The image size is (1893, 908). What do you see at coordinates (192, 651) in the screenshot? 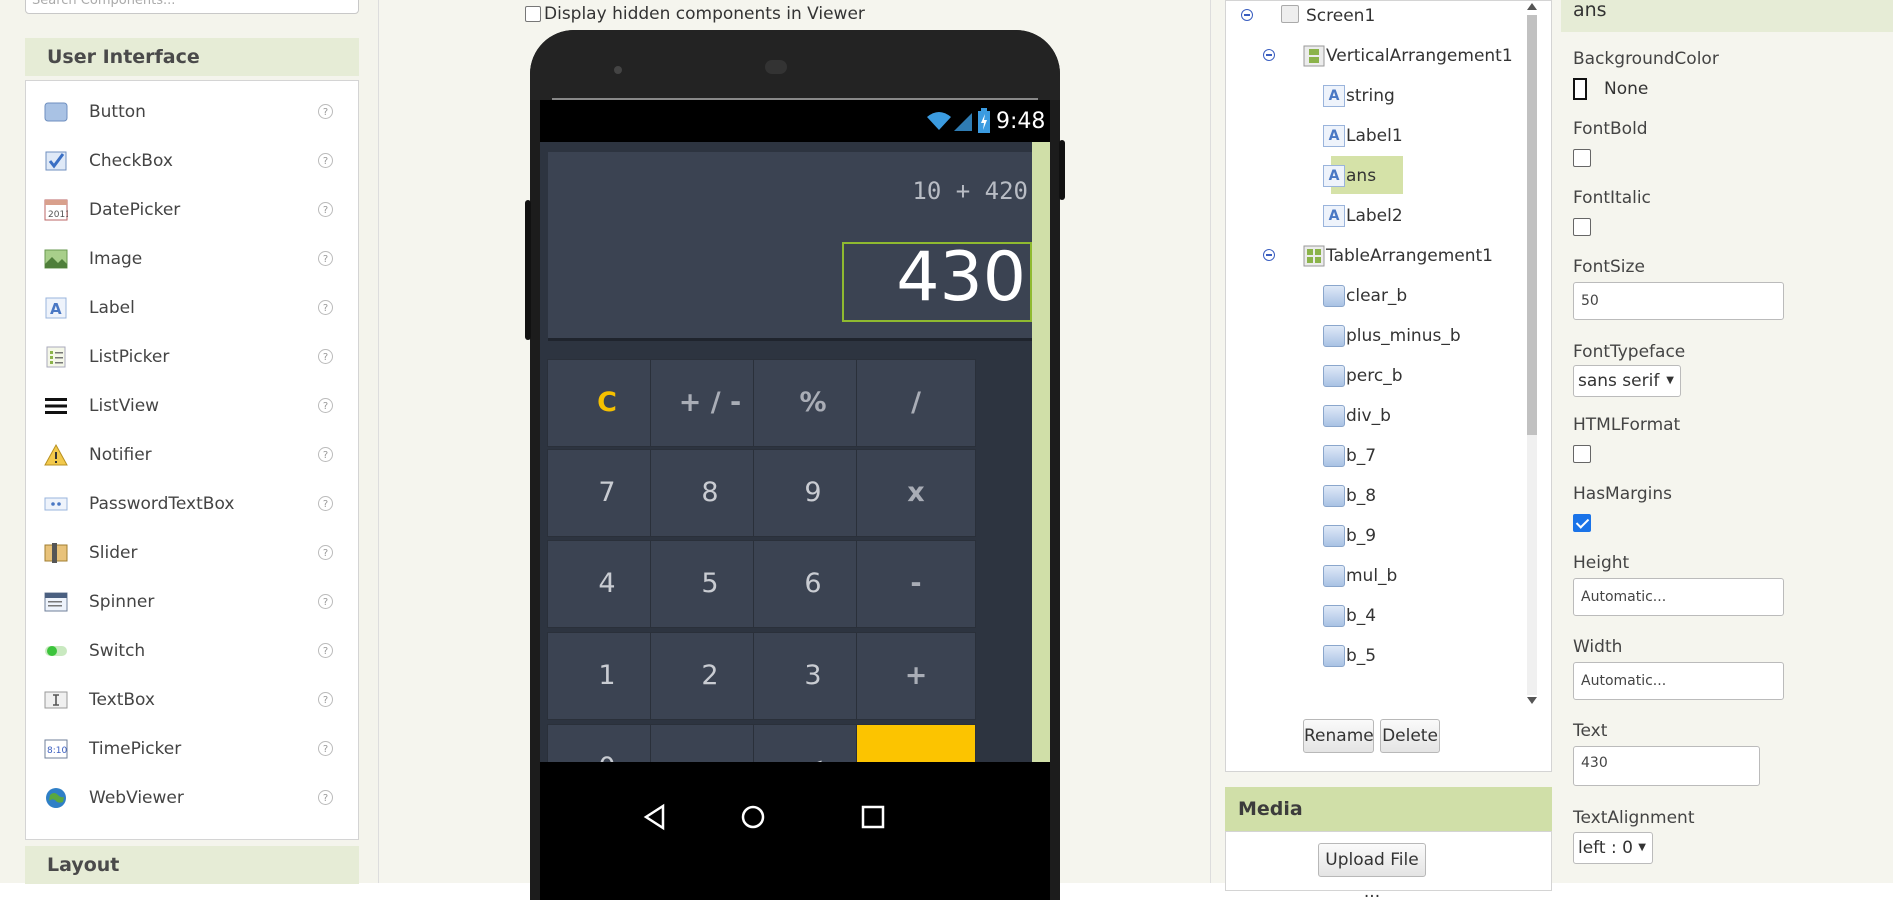
I see `palette-item-switch: Switch ?` at bounding box center [192, 651].